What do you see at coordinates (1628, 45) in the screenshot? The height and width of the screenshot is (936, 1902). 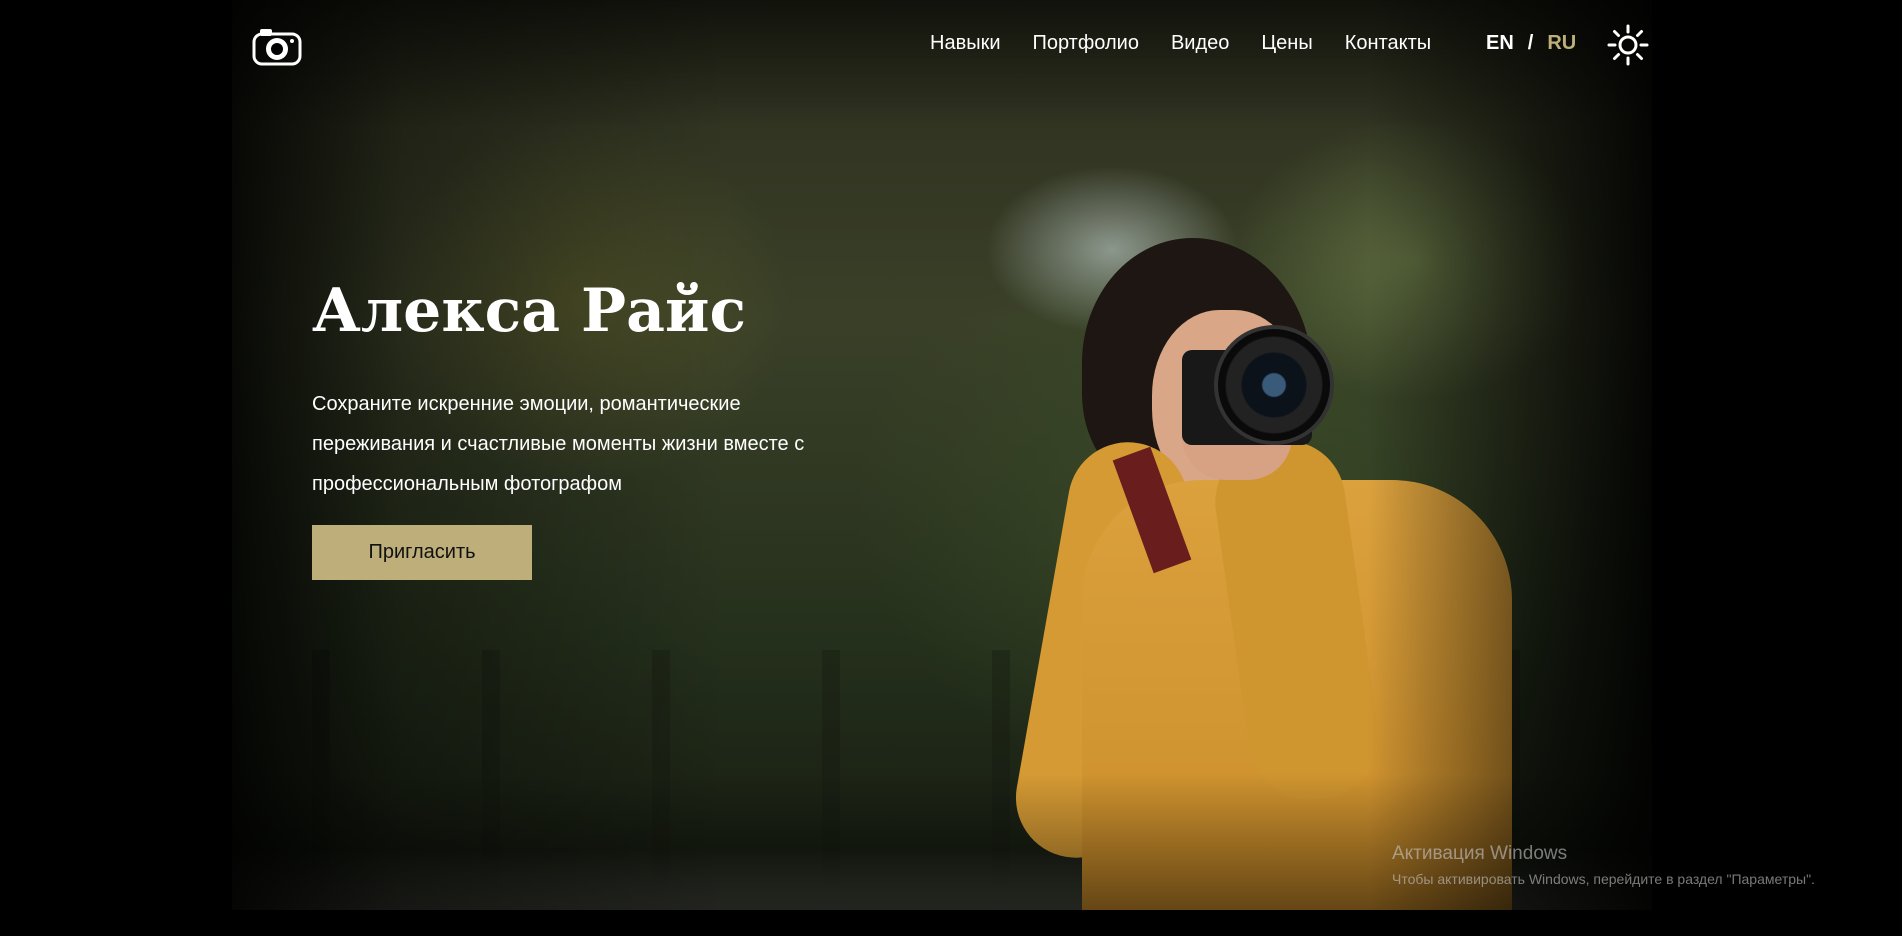 I see `sun-icon` at bounding box center [1628, 45].